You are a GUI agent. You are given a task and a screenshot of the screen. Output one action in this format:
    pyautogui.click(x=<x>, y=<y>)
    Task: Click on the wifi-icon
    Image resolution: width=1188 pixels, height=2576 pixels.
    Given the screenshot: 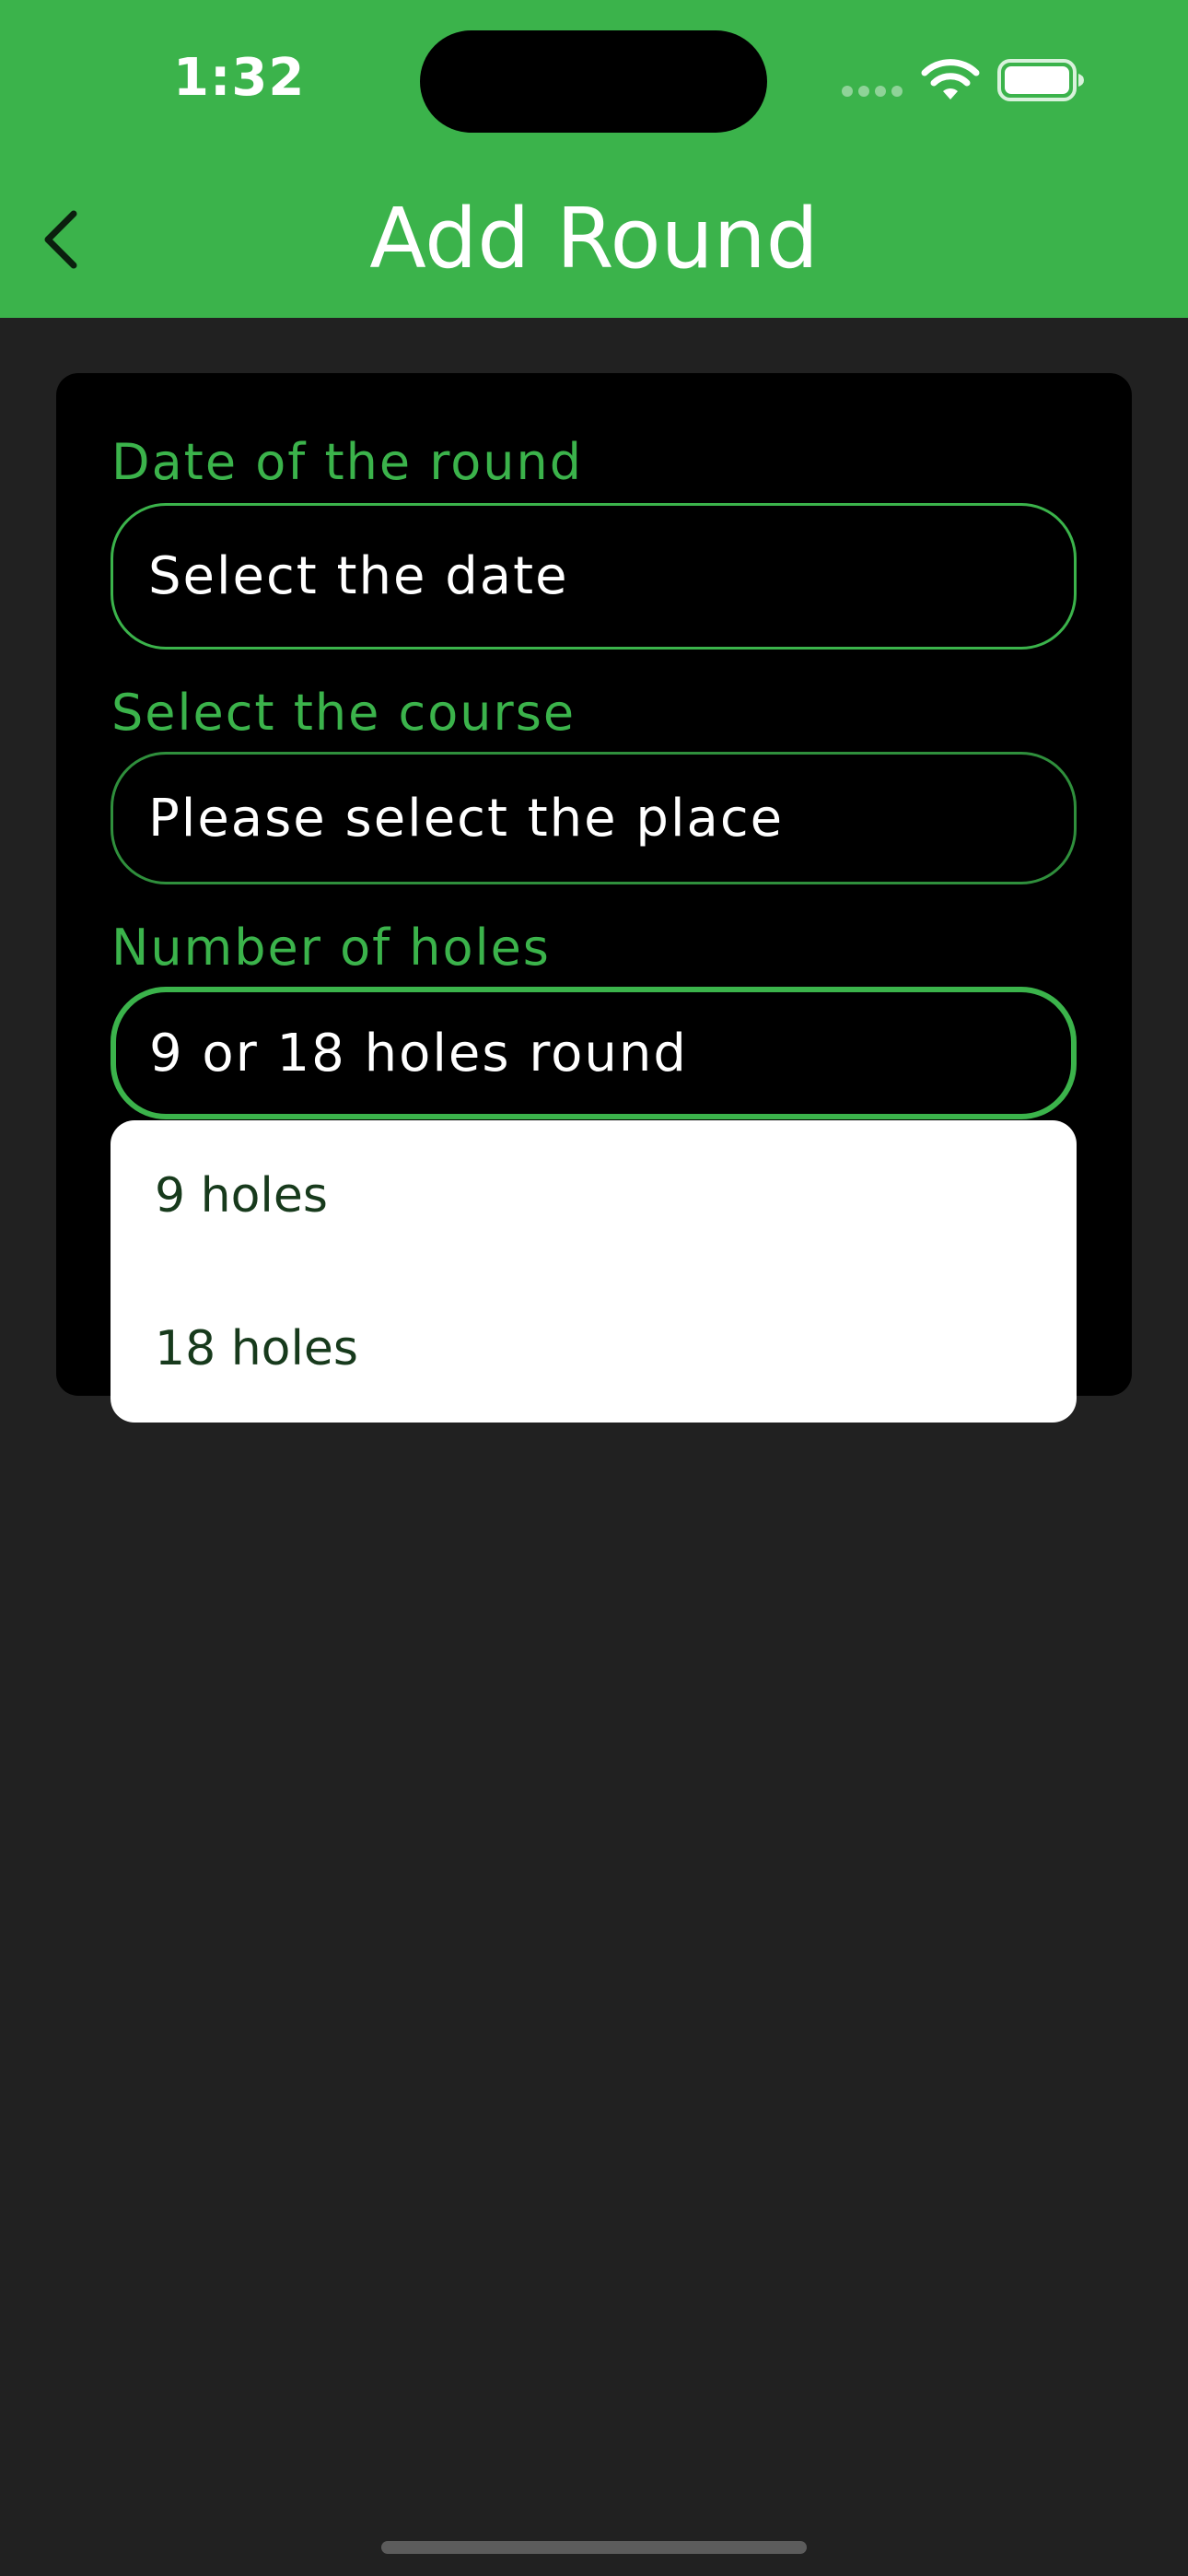 What is the action you would take?
    pyautogui.click(x=951, y=79)
    